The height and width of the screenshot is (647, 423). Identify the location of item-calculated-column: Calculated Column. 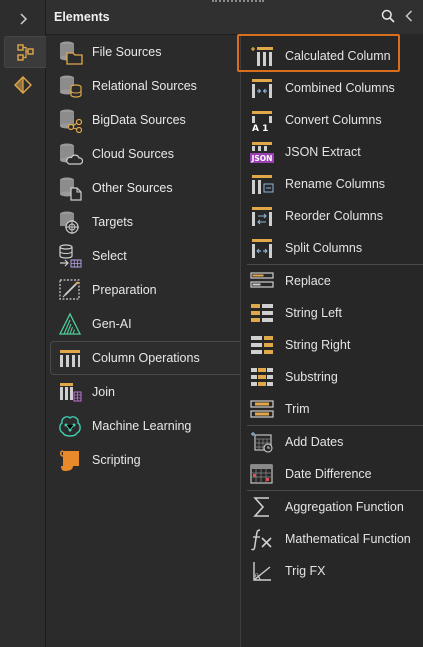
(332, 56).